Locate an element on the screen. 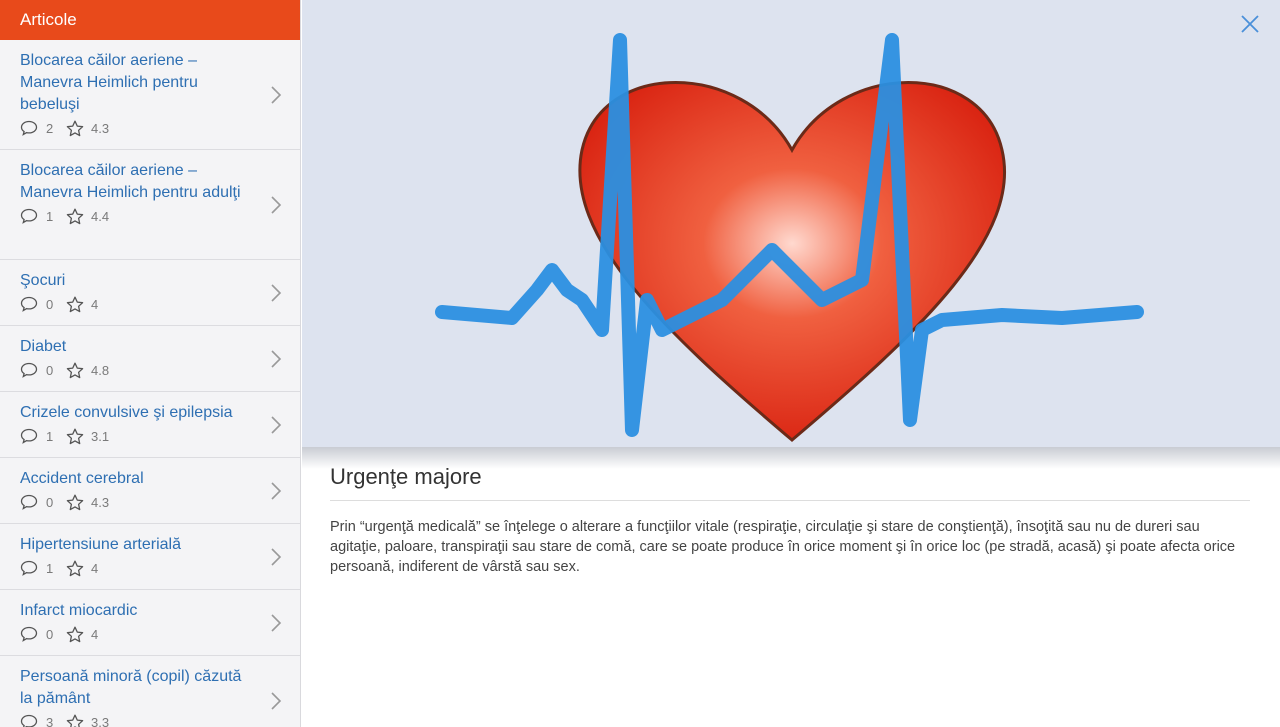  sidebar-item-hipertensiune: Hipertensiune arterială 1 4 is located at coordinates (150, 557).